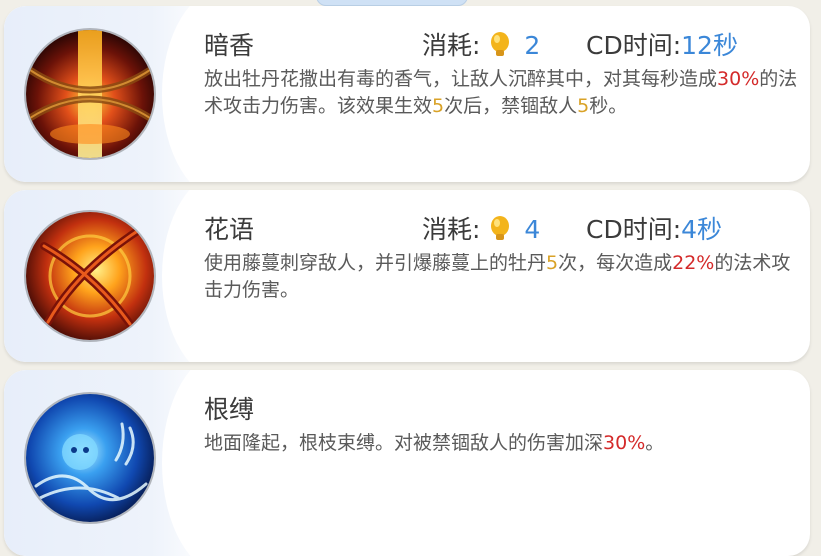  I want to click on desc-text: 秒。, so click(608, 106).